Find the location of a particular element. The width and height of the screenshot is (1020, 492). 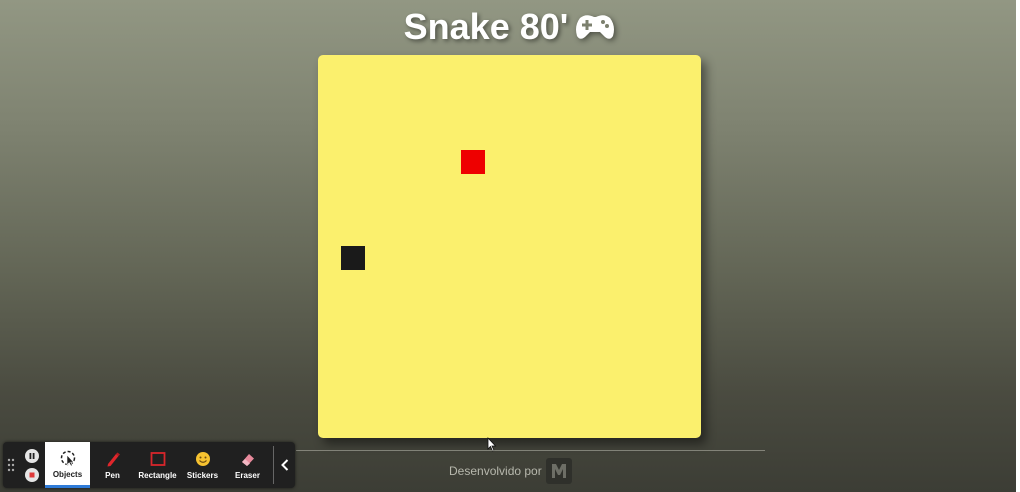

developer-logo is located at coordinates (558, 471).